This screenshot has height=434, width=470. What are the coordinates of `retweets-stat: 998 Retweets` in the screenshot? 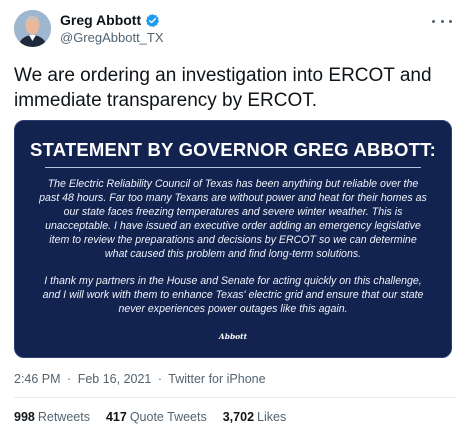 It's located at (52, 417).